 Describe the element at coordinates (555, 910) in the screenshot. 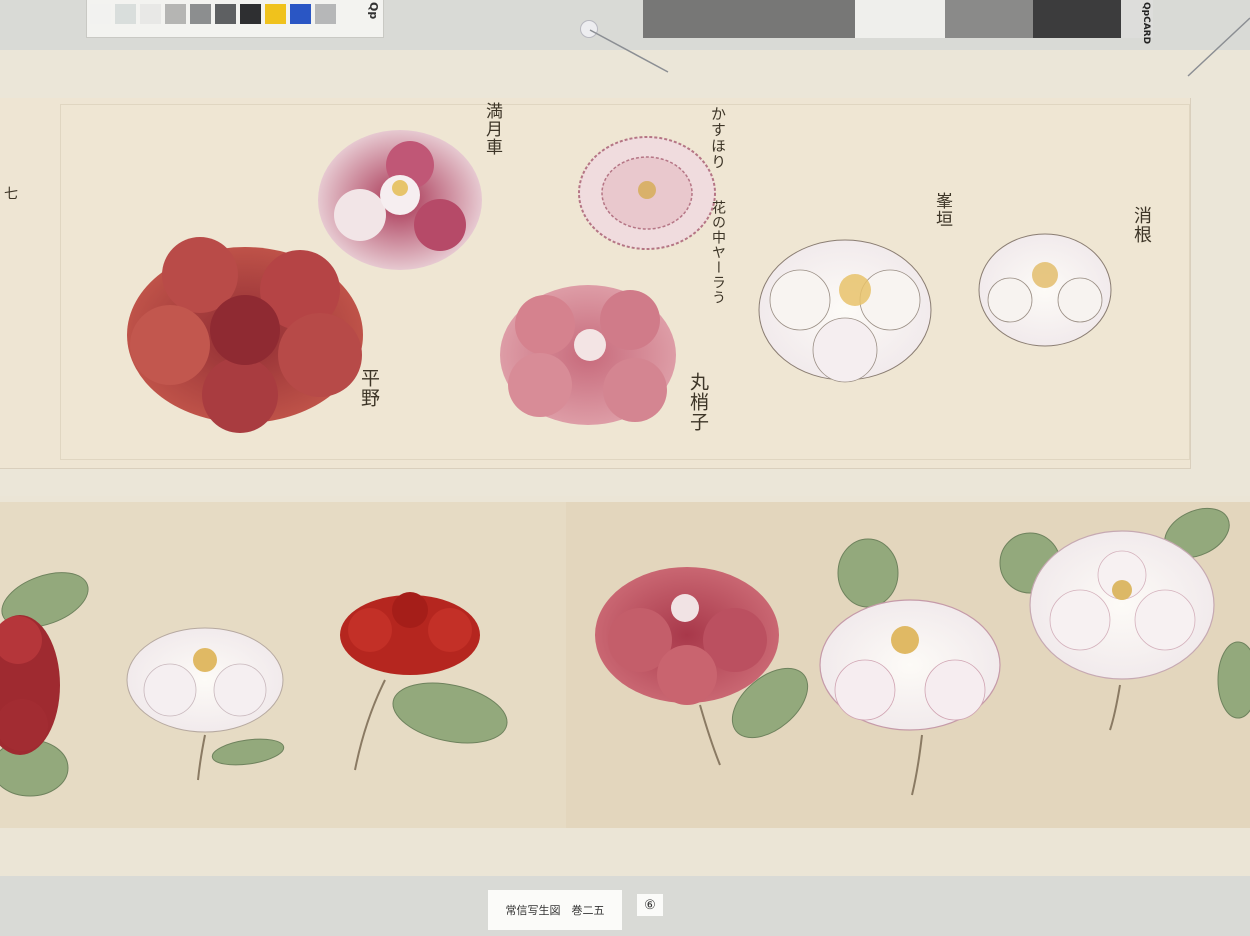

I see `catalog-caption: 常信写生図 巻二五` at that location.